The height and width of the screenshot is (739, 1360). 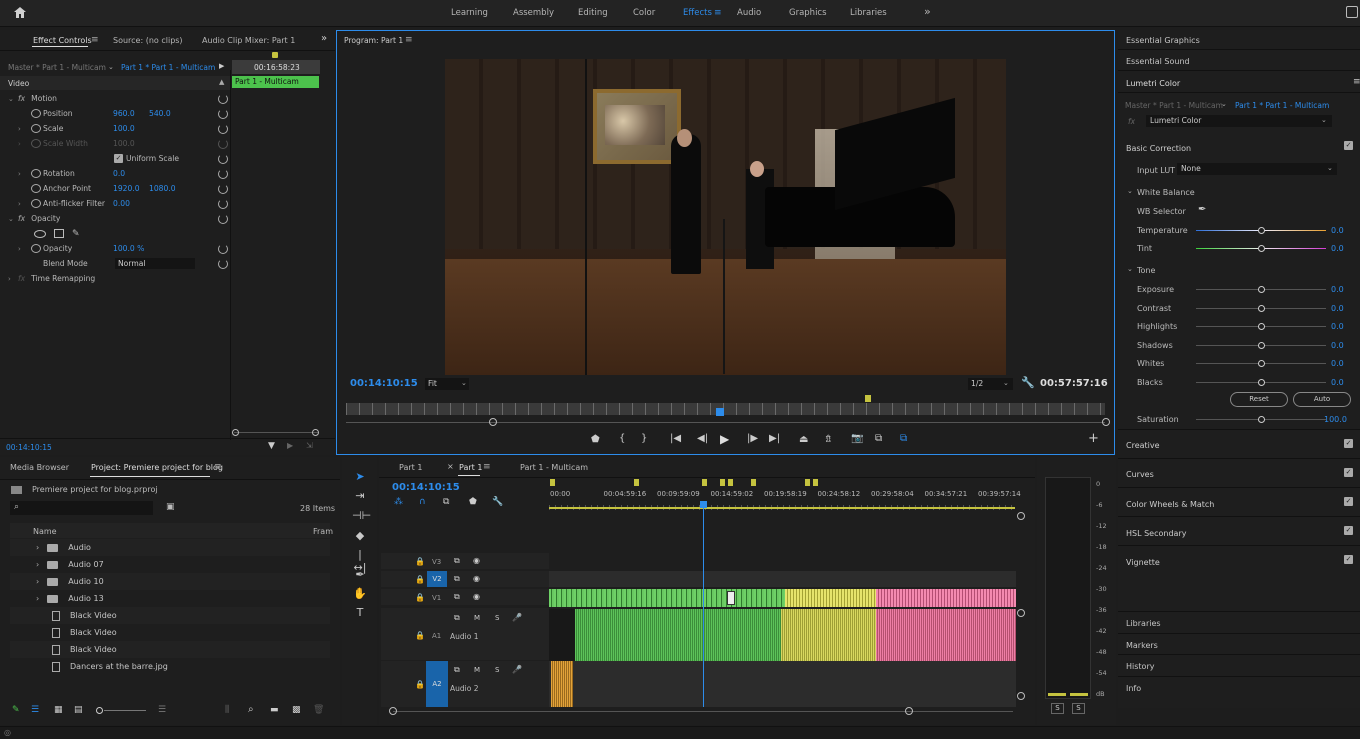 What do you see at coordinates (470, 467) in the screenshot?
I see `timeline-tab-2: Part 1` at bounding box center [470, 467].